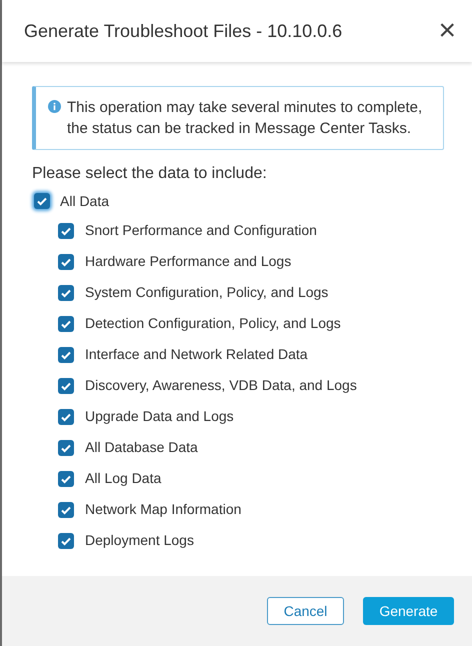  What do you see at coordinates (54, 106) in the screenshot?
I see `info-icon` at bounding box center [54, 106].